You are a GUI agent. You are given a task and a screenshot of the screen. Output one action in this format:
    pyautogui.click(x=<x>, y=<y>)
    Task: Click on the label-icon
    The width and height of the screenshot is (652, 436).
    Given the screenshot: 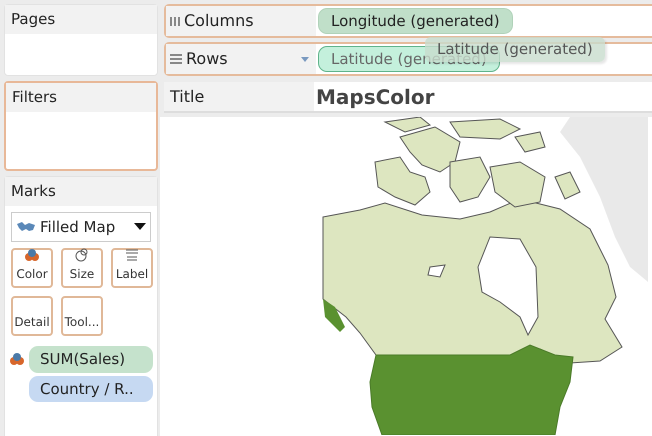 What is the action you would take?
    pyautogui.click(x=132, y=255)
    